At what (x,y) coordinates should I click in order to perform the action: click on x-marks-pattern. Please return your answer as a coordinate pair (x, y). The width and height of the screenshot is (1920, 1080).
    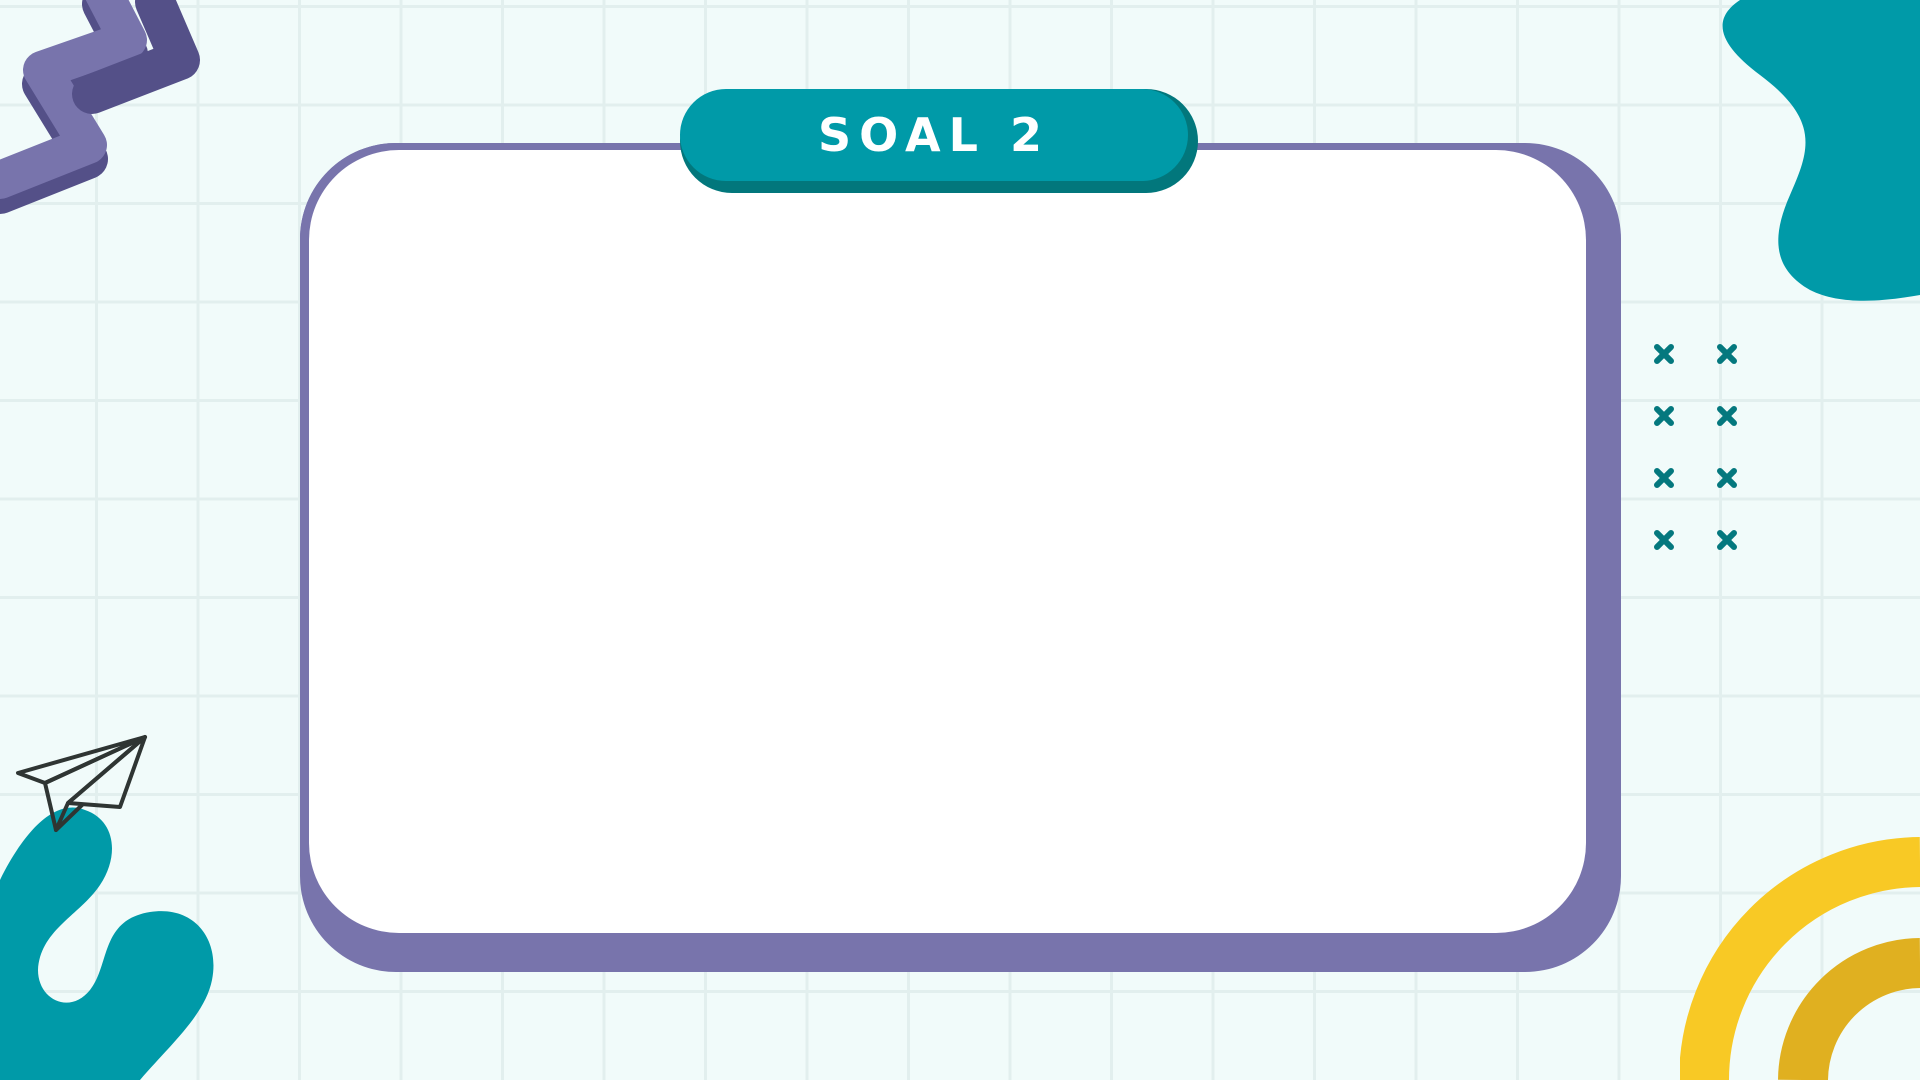
    Looking at the image, I should click on (1695, 447).